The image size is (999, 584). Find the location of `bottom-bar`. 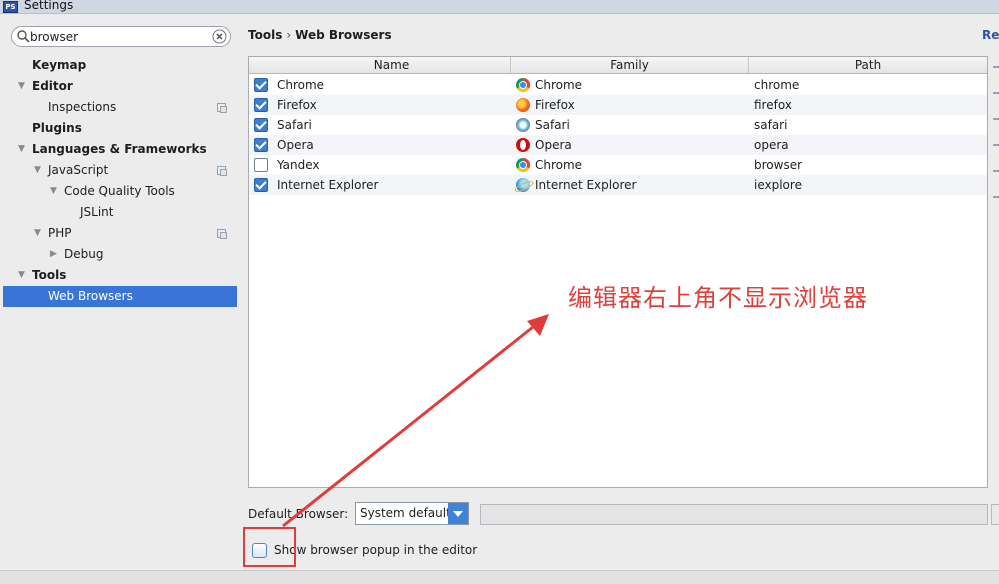

bottom-bar is located at coordinates (499, 577).